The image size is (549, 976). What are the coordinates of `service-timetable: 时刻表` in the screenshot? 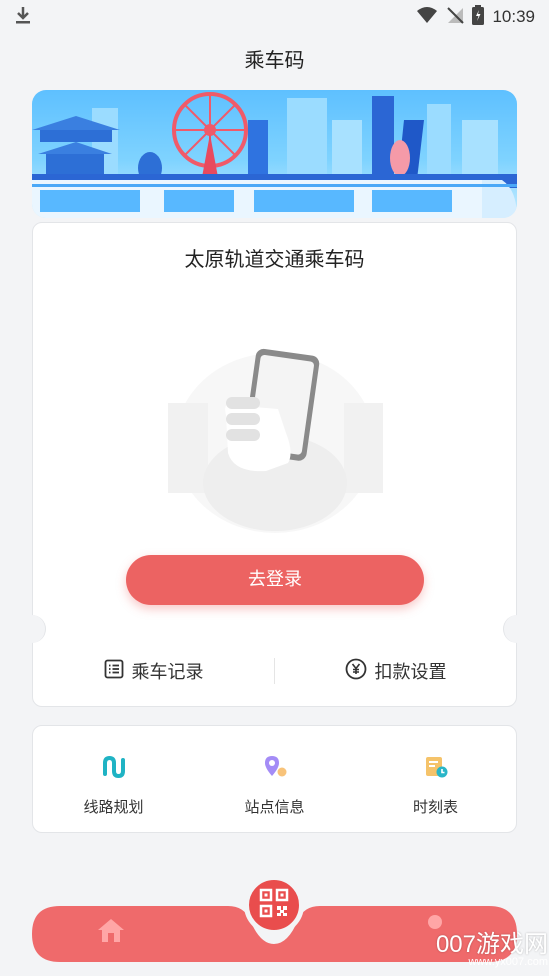 It's located at (435, 779).